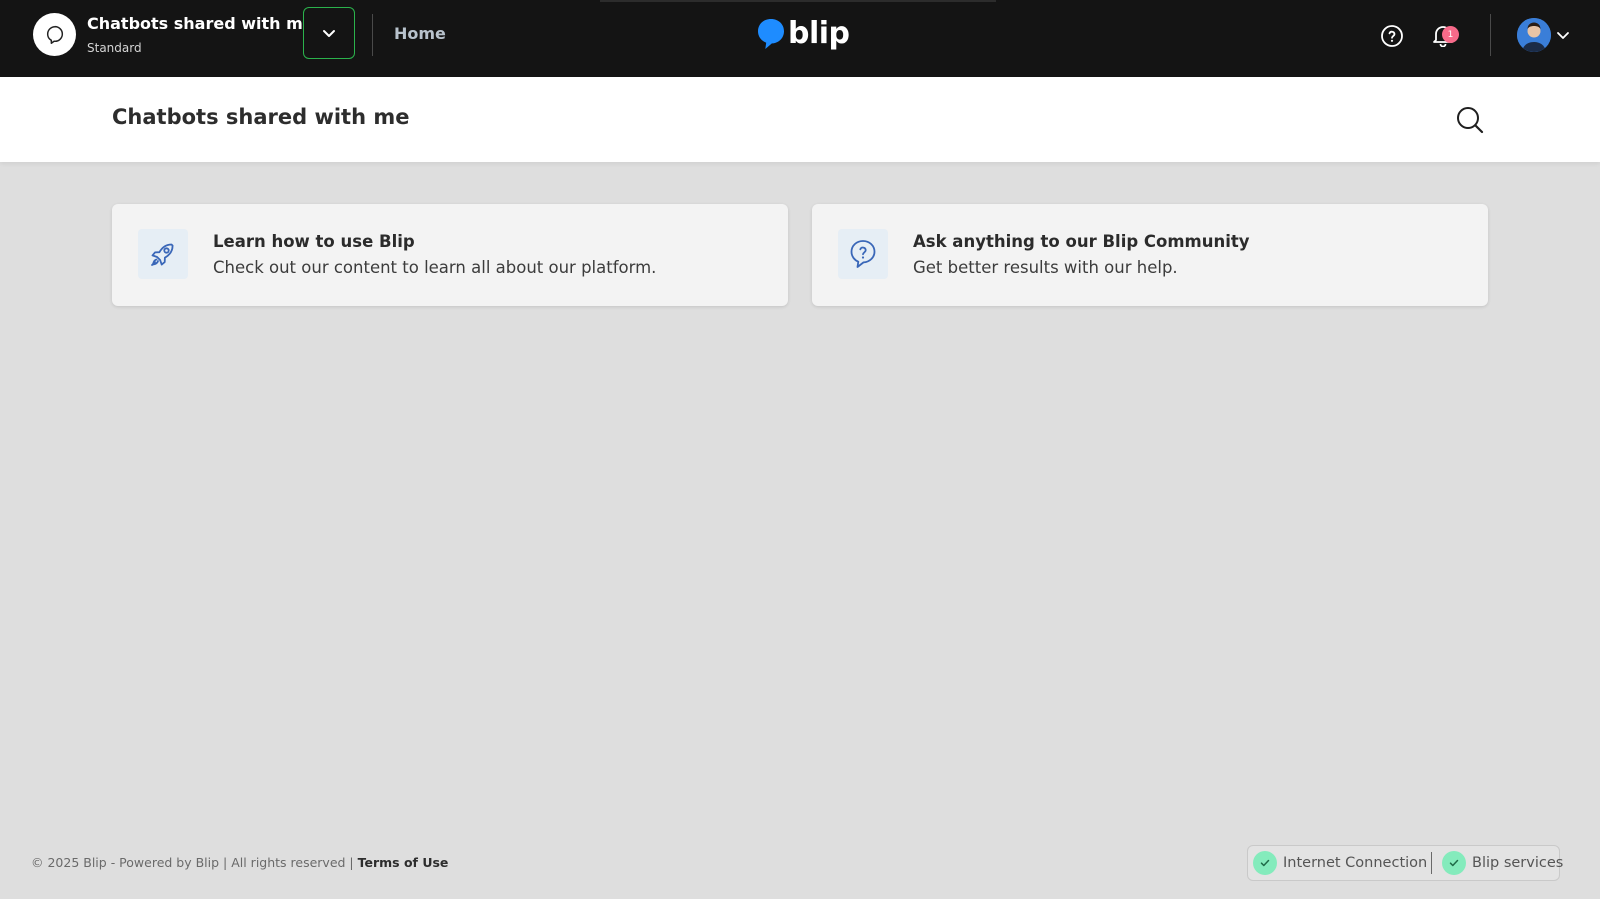  What do you see at coordinates (261, 117) in the screenshot?
I see `page-title: Chatbots shared with me` at bounding box center [261, 117].